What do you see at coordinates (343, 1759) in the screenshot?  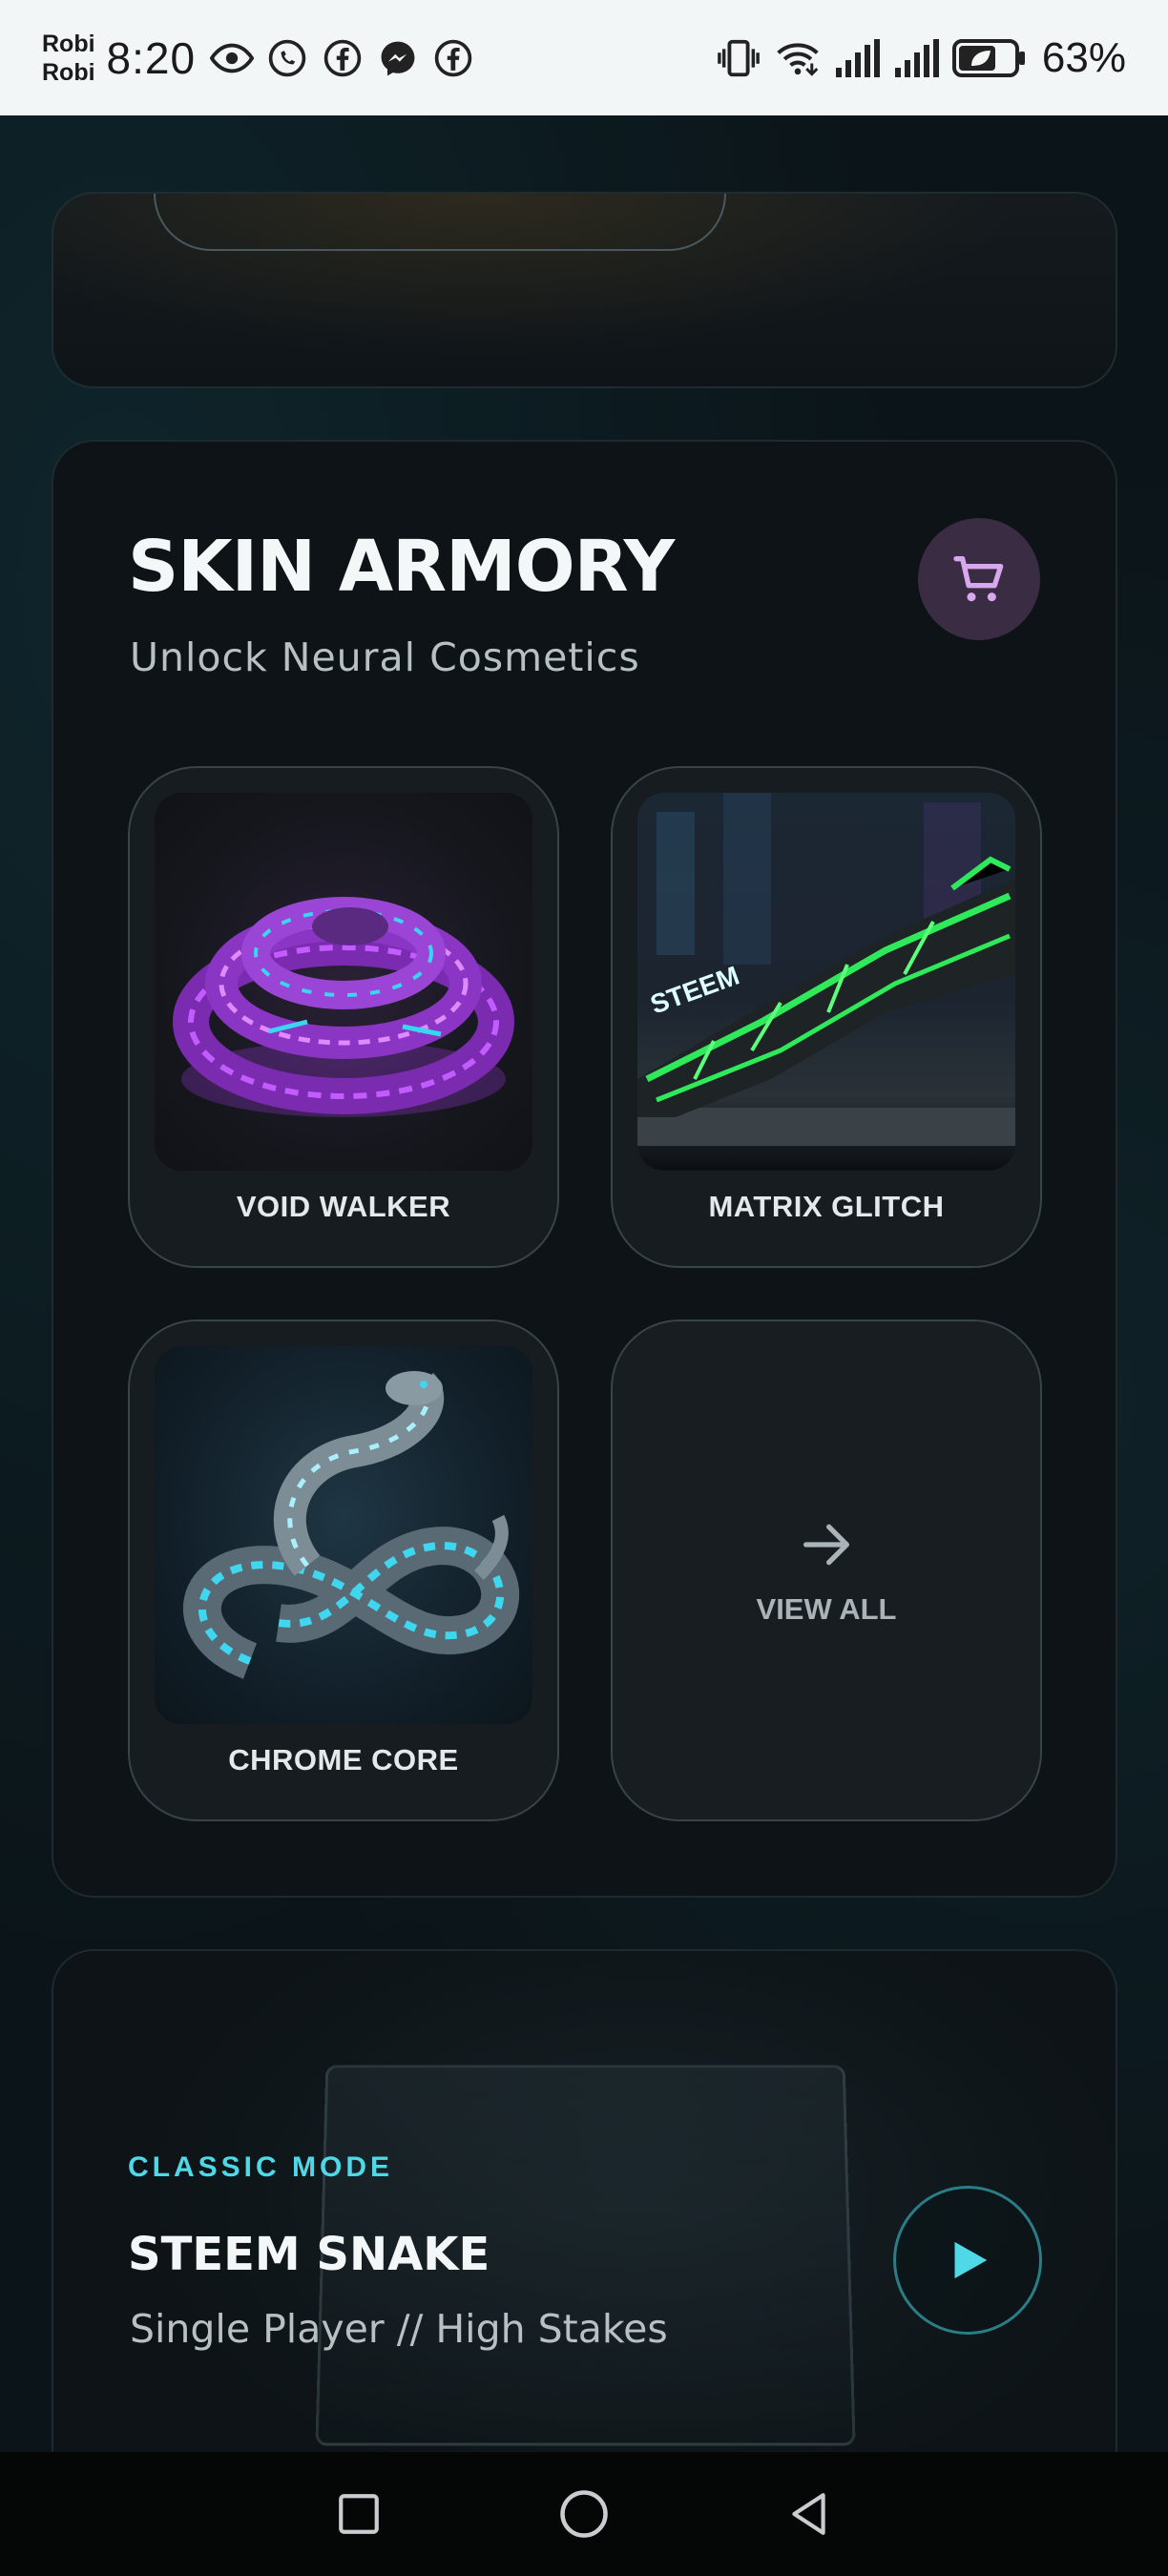 I see `skin-name: CHROME CORE` at bounding box center [343, 1759].